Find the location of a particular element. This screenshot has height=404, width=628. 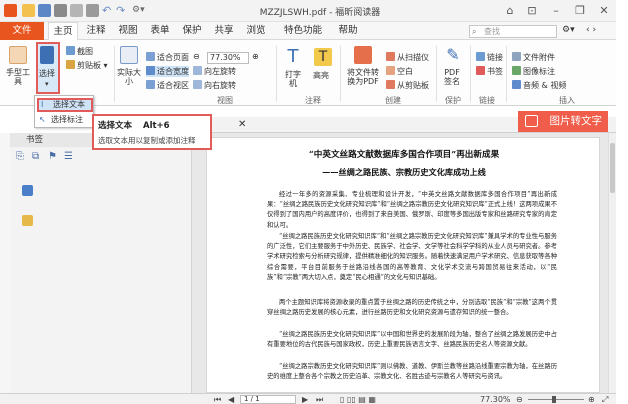

select-text-menu-item: I 选择文本 is located at coordinates (65, 105).